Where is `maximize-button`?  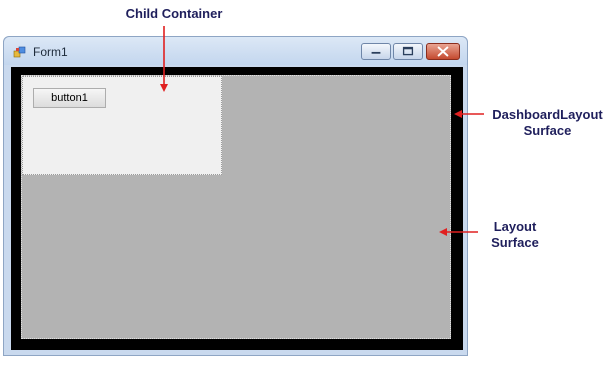
maximize-button is located at coordinates (408, 51).